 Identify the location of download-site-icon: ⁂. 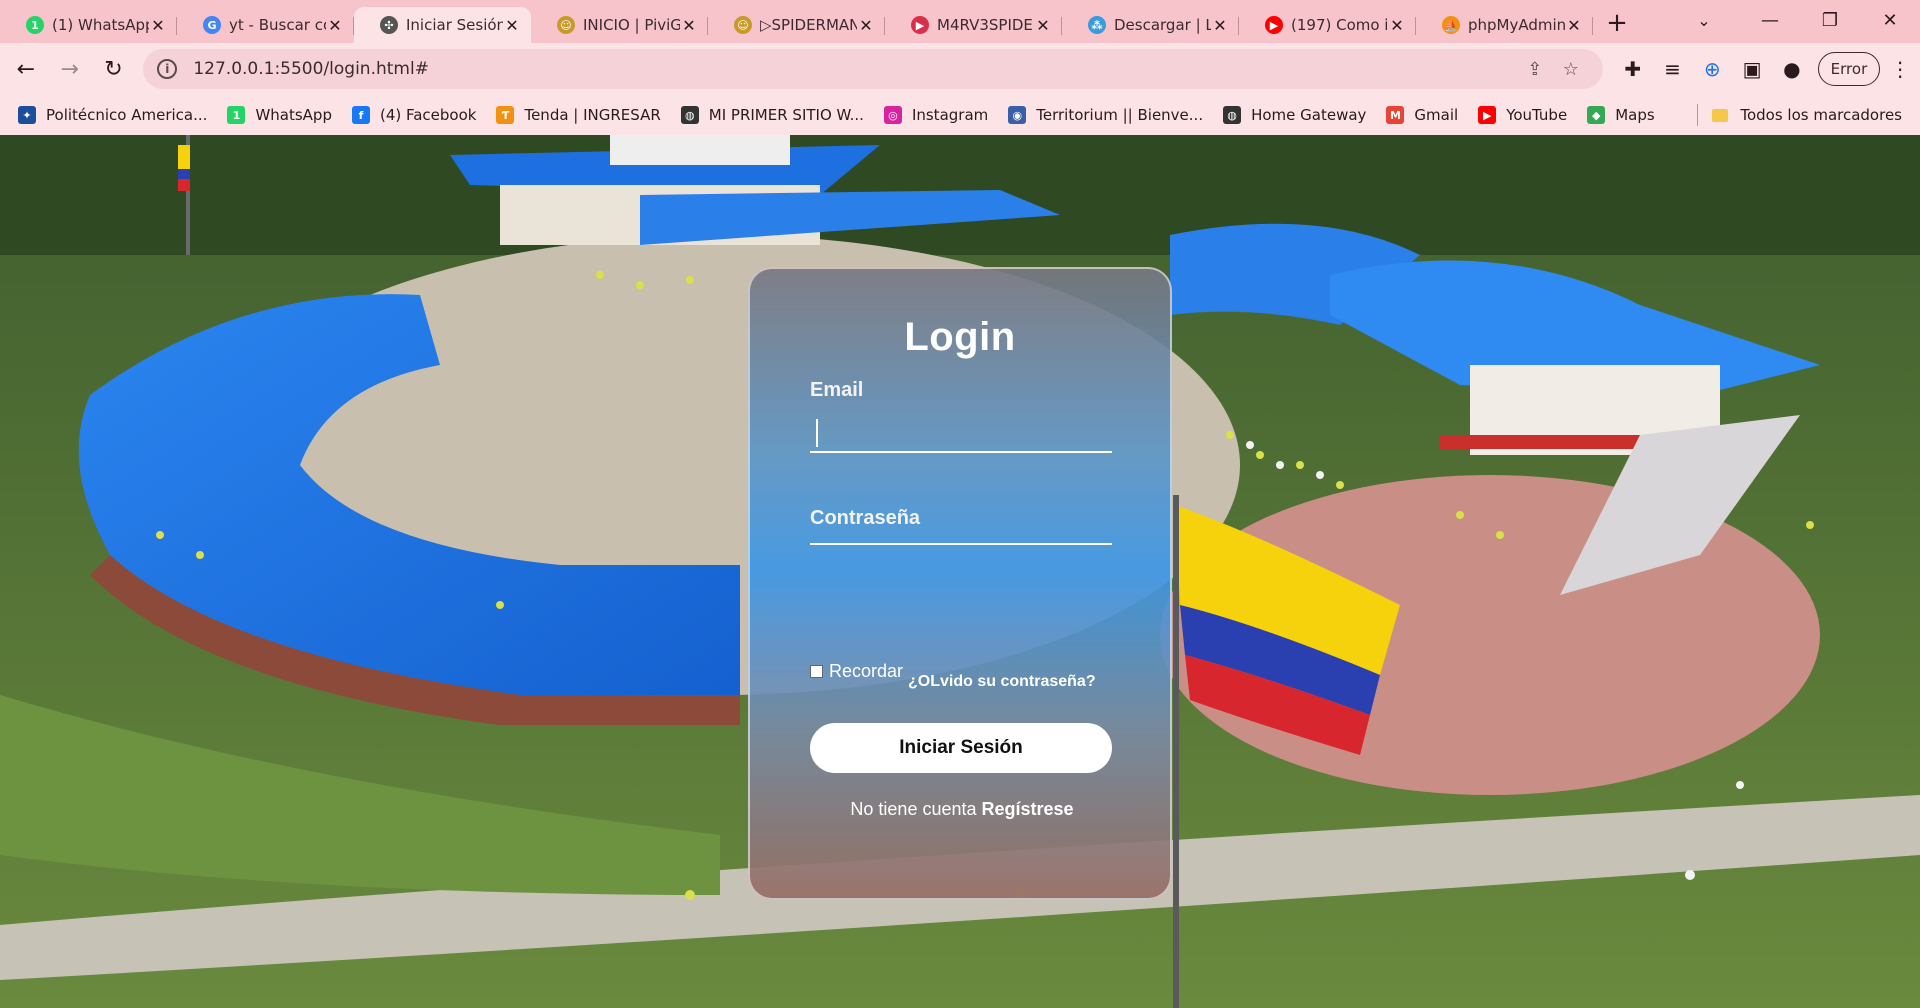
(1097, 25).